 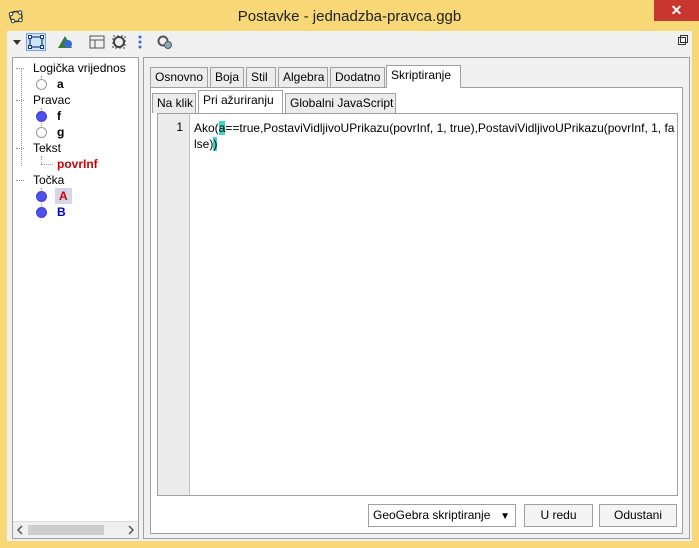 I want to click on tools-icon, so click(x=165, y=42).